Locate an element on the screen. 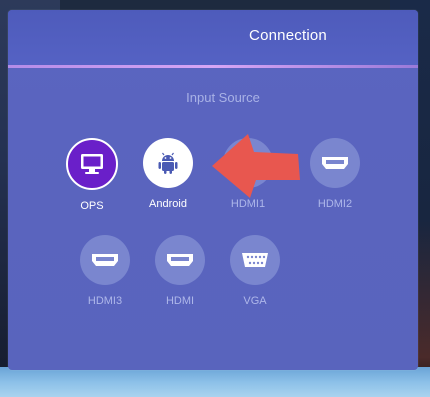  source-vga-circle is located at coordinates (255, 260).